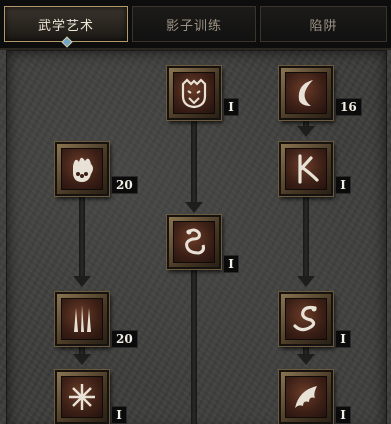 The height and width of the screenshot is (424, 391). I want to click on skill-node-claws-of-thunder, so click(82, 319).